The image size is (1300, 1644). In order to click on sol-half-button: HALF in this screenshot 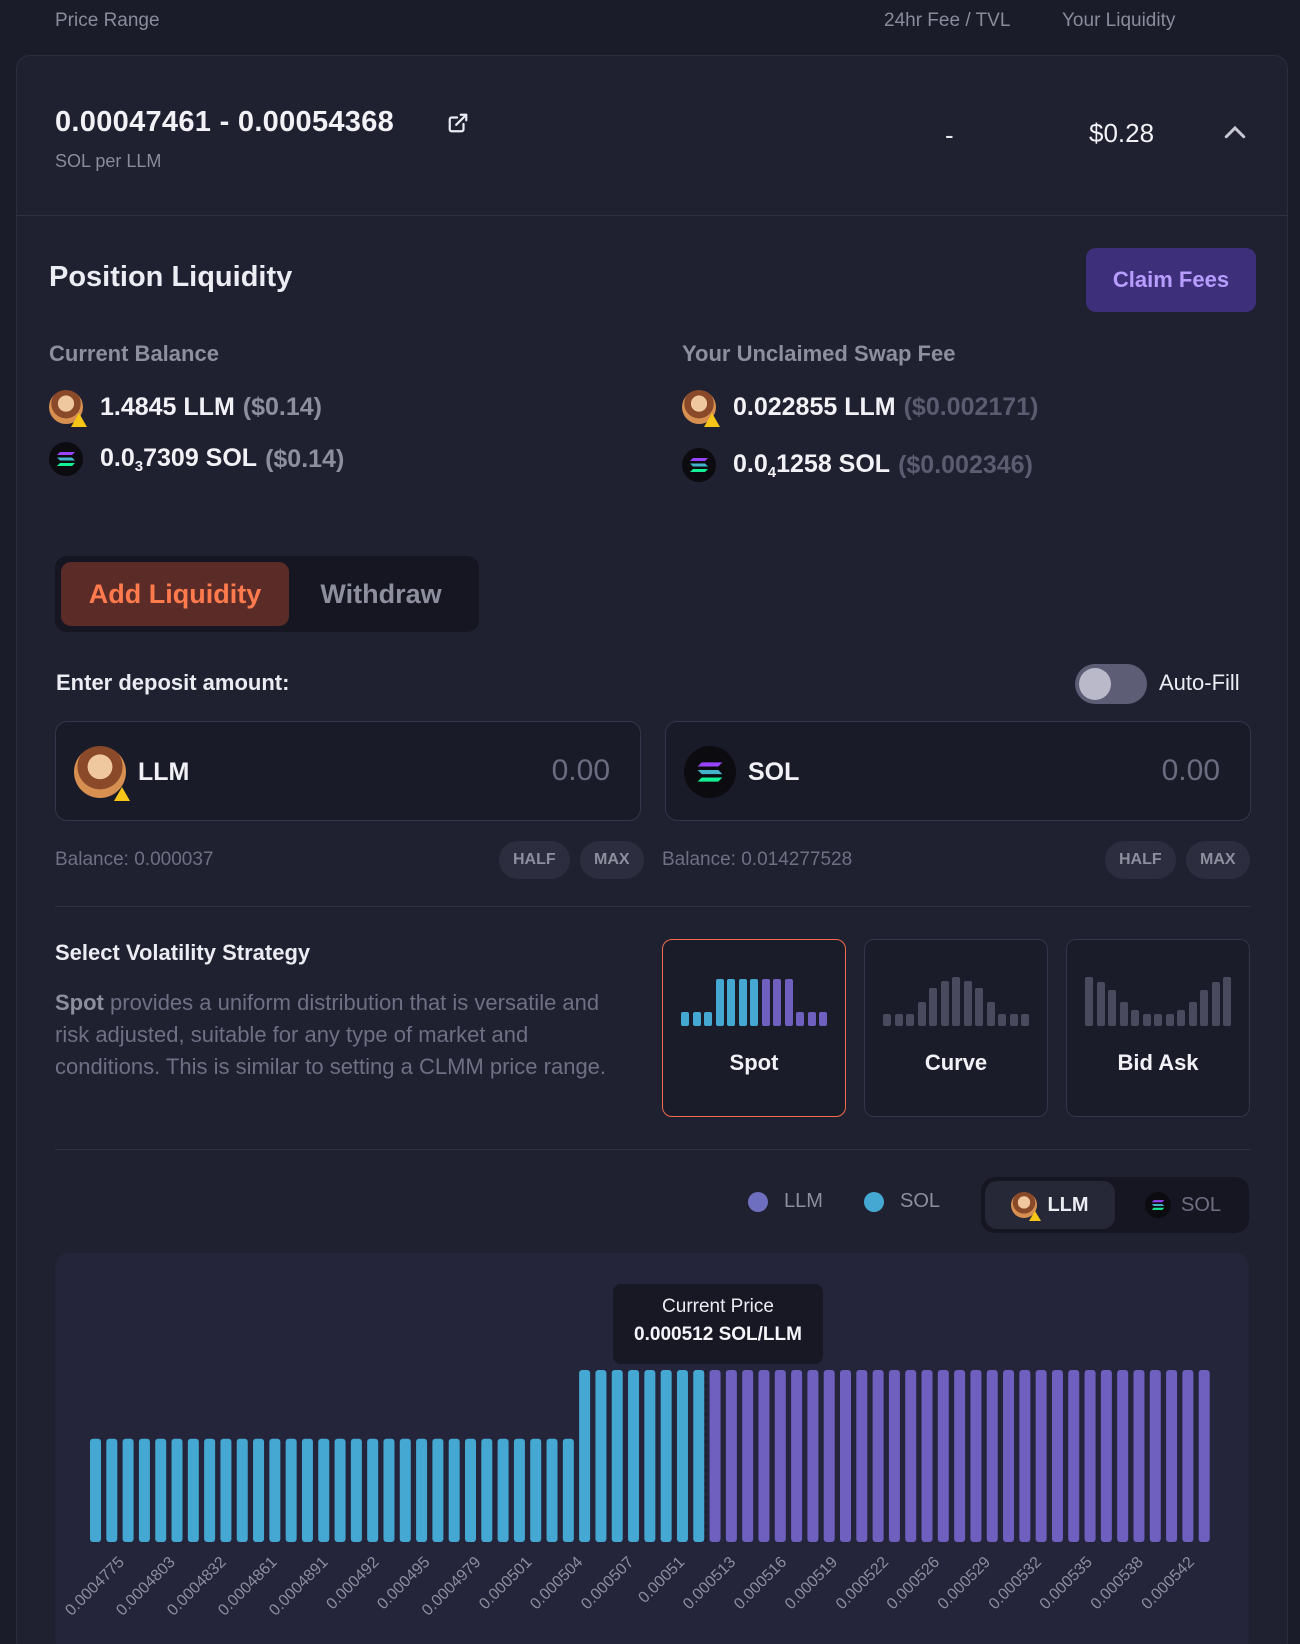, I will do `click(1140, 860)`.